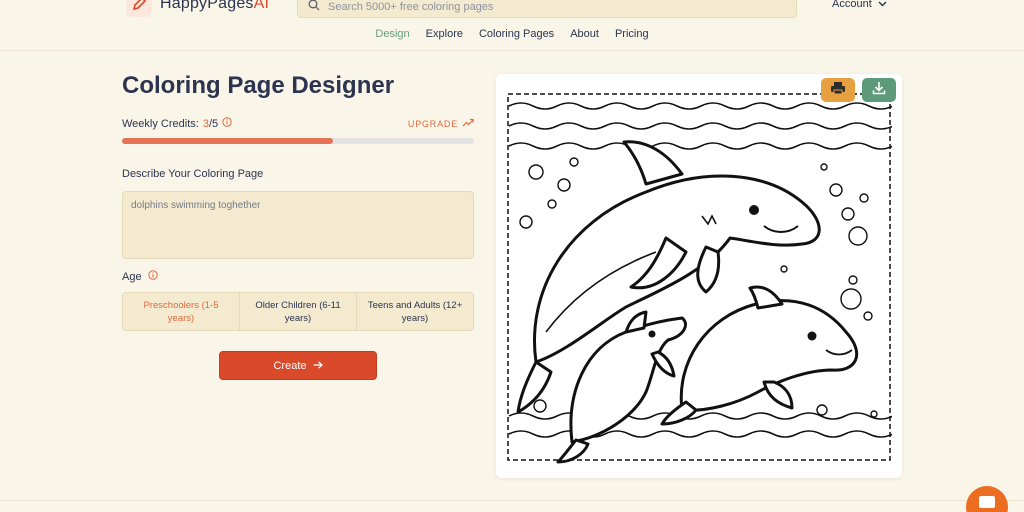  Describe the element at coordinates (298, 225) in the screenshot. I see `describe-input` at that location.